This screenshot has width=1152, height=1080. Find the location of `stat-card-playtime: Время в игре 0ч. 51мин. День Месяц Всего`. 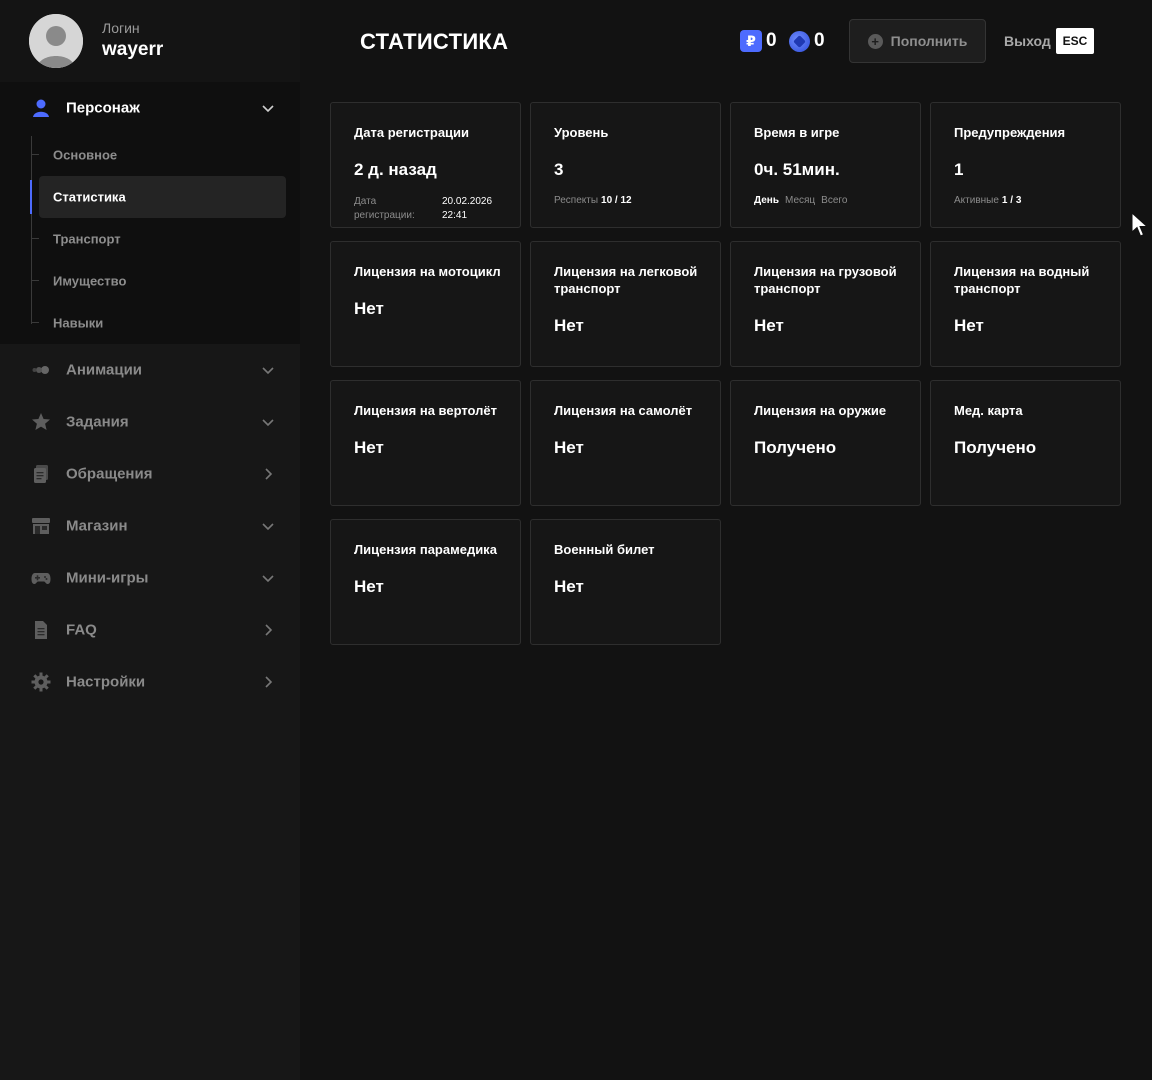

stat-card-playtime: Время в игре 0ч. 51мин. День Месяц Всего is located at coordinates (825, 165).